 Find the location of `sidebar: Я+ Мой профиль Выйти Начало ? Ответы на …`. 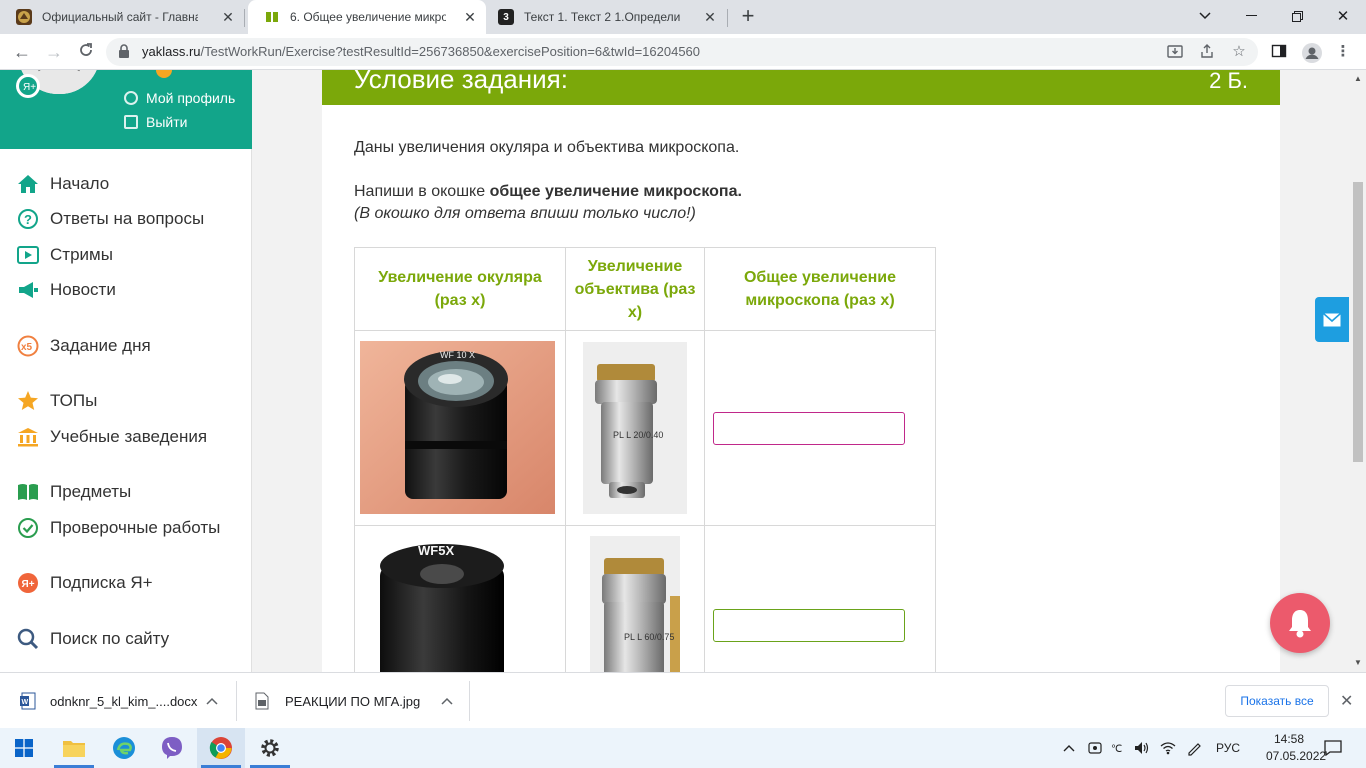

sidebar: Я+ Мой профиль Выйти Начало ? Ответы на … is located at coordinates (126, 371).